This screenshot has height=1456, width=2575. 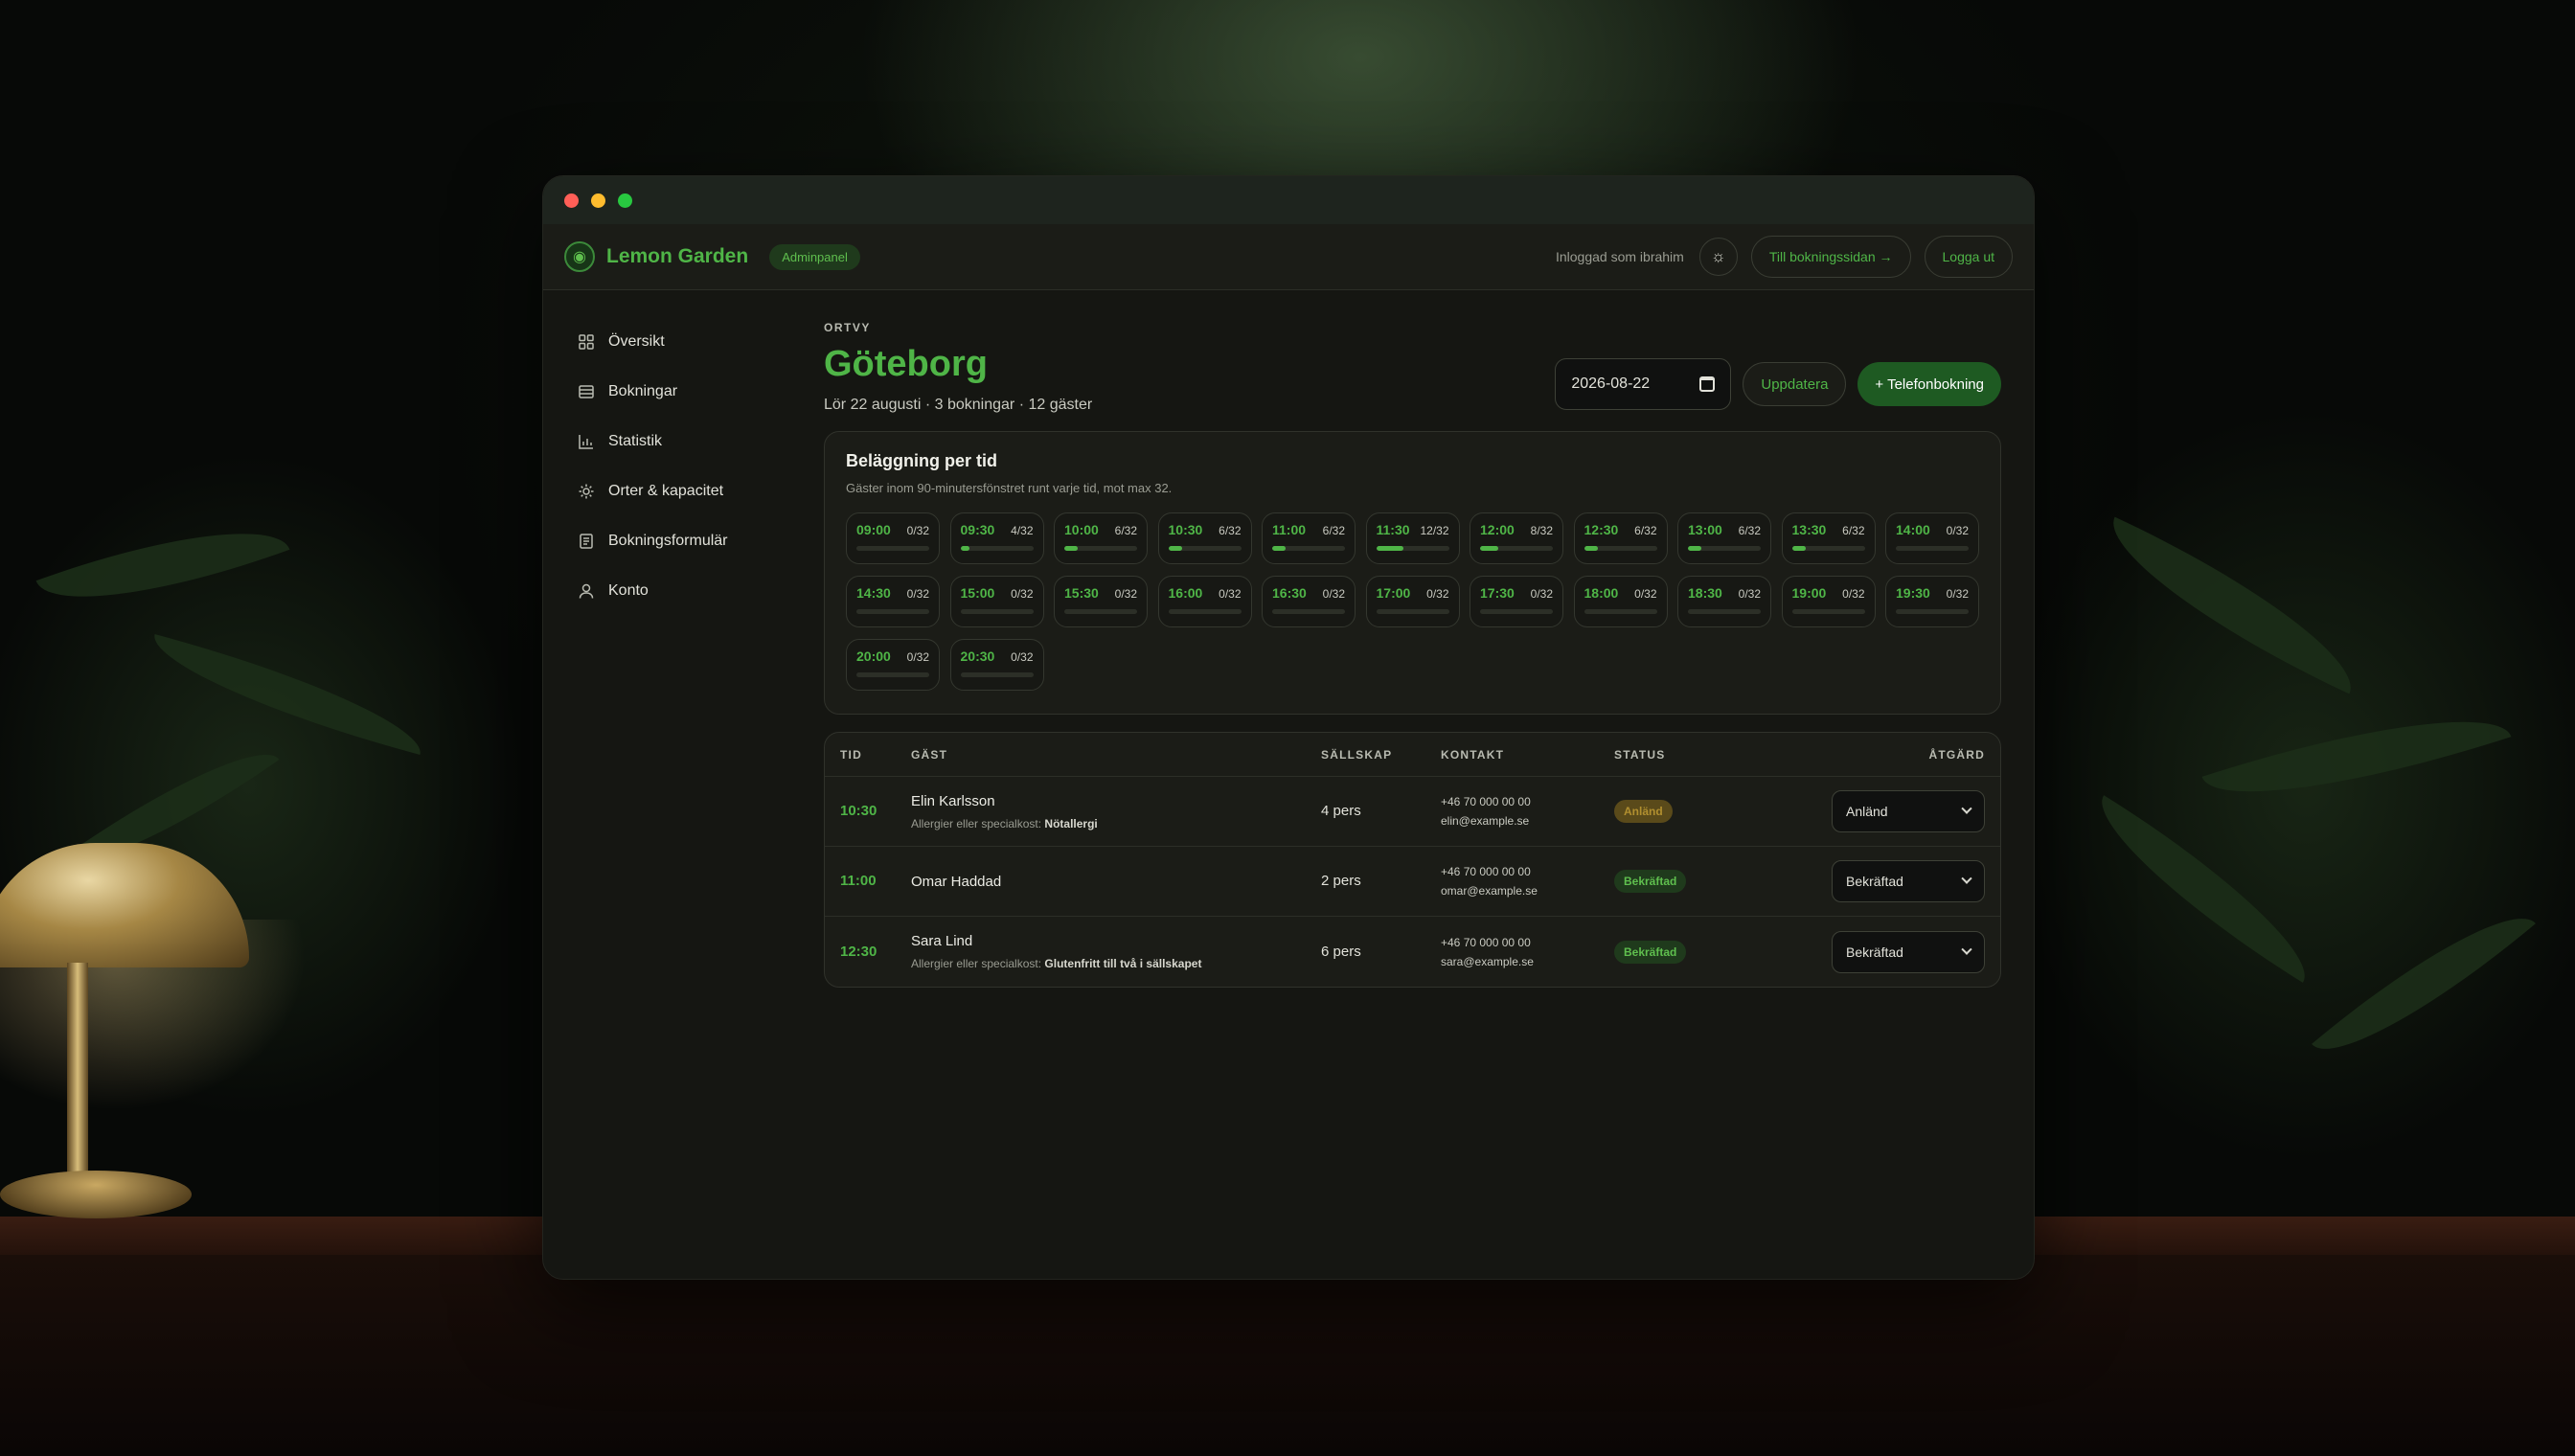 I want to click on time-slot: 20:00 0/32, so click(x=893, y=665).